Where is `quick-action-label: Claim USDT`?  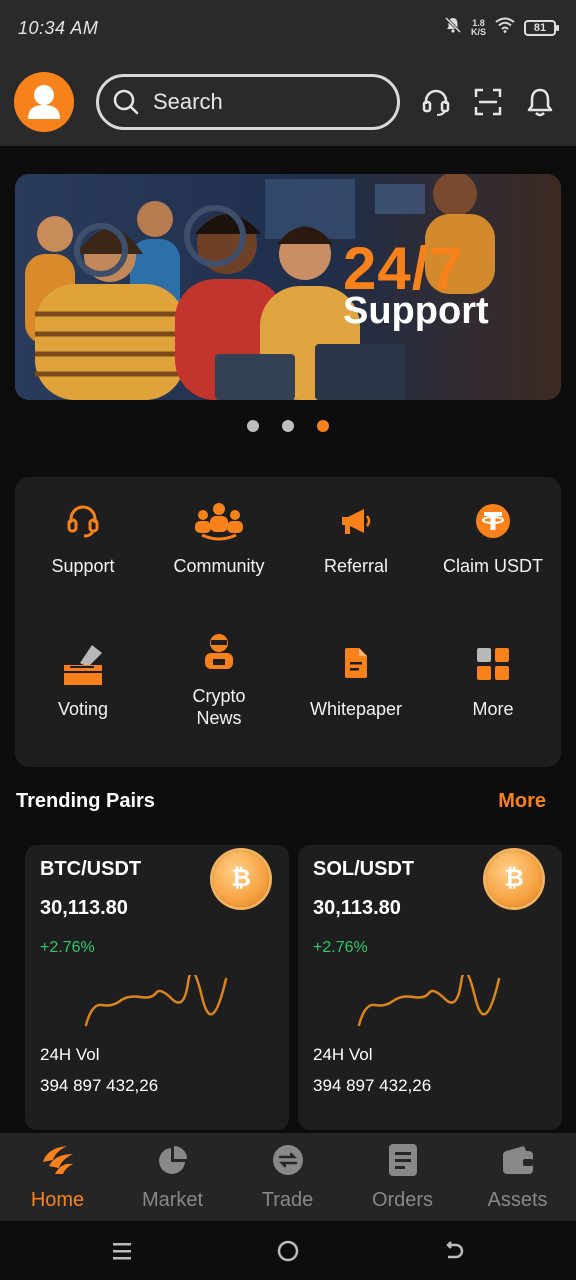
quick-action-label: Claim USDT is located at coordinates (492, 566).